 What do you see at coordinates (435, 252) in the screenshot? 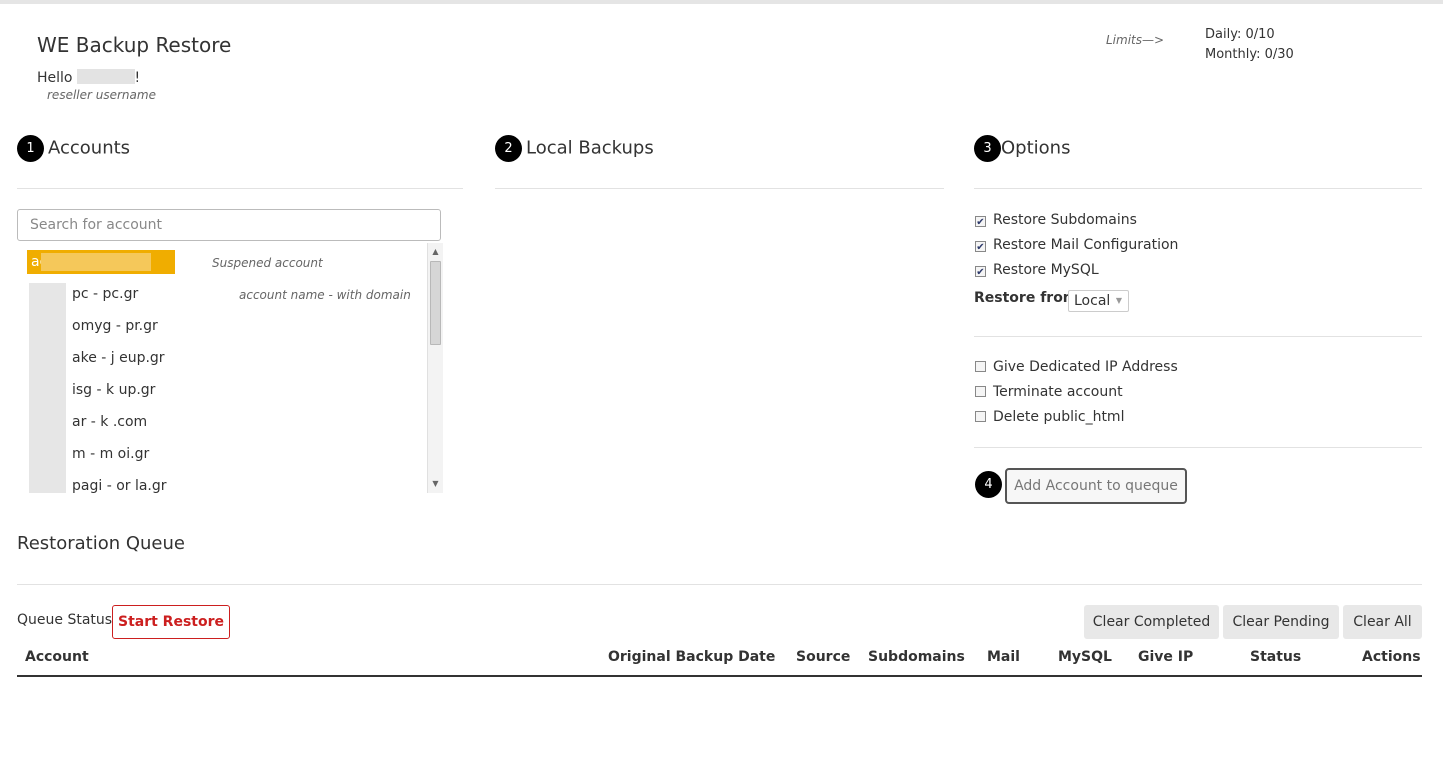
I see `scroll-up-icon: ▲` at bounding box center [435, 252].